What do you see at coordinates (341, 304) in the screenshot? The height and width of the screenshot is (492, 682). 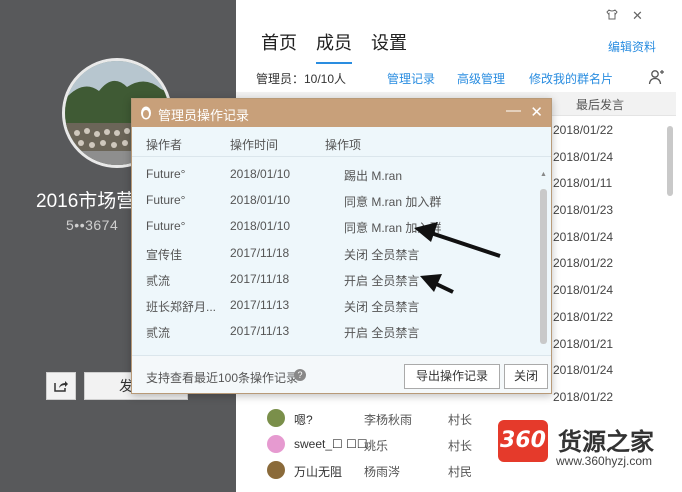 I see `table-row: 班长郑舒月... 2017/11/13 关闭 全员禁言` at bounding box center [341, 304].